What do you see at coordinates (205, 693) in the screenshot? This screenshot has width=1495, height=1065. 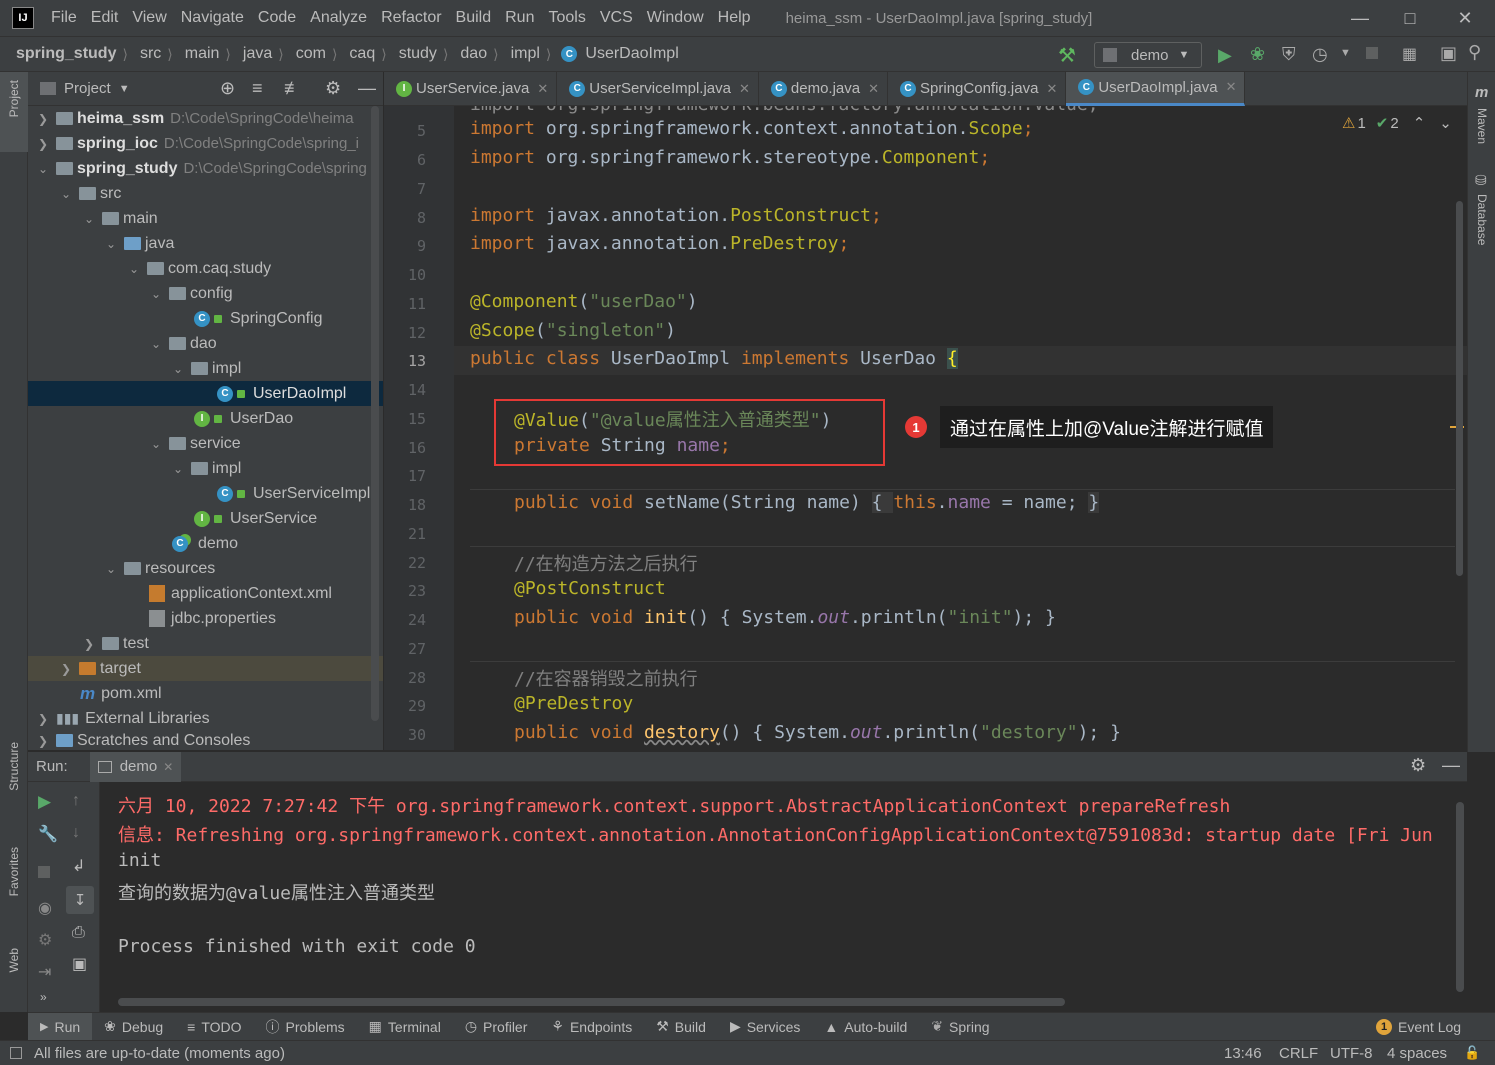 I see `tree-item-pom: m pom.xml` at bounding box center [205, 693].